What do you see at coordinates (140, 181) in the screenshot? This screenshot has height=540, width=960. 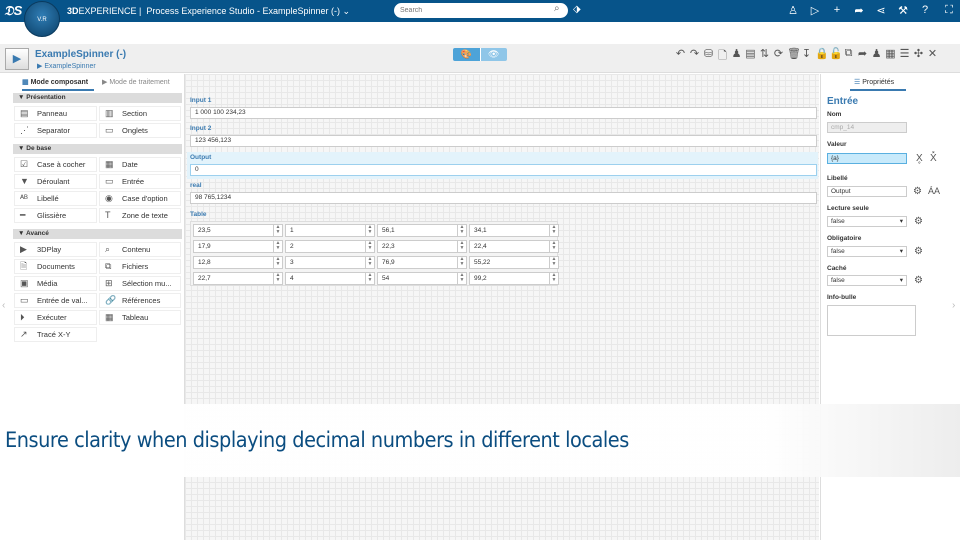 I see `palette-item: ▭ Entrée` at bounding box center [140, 181].